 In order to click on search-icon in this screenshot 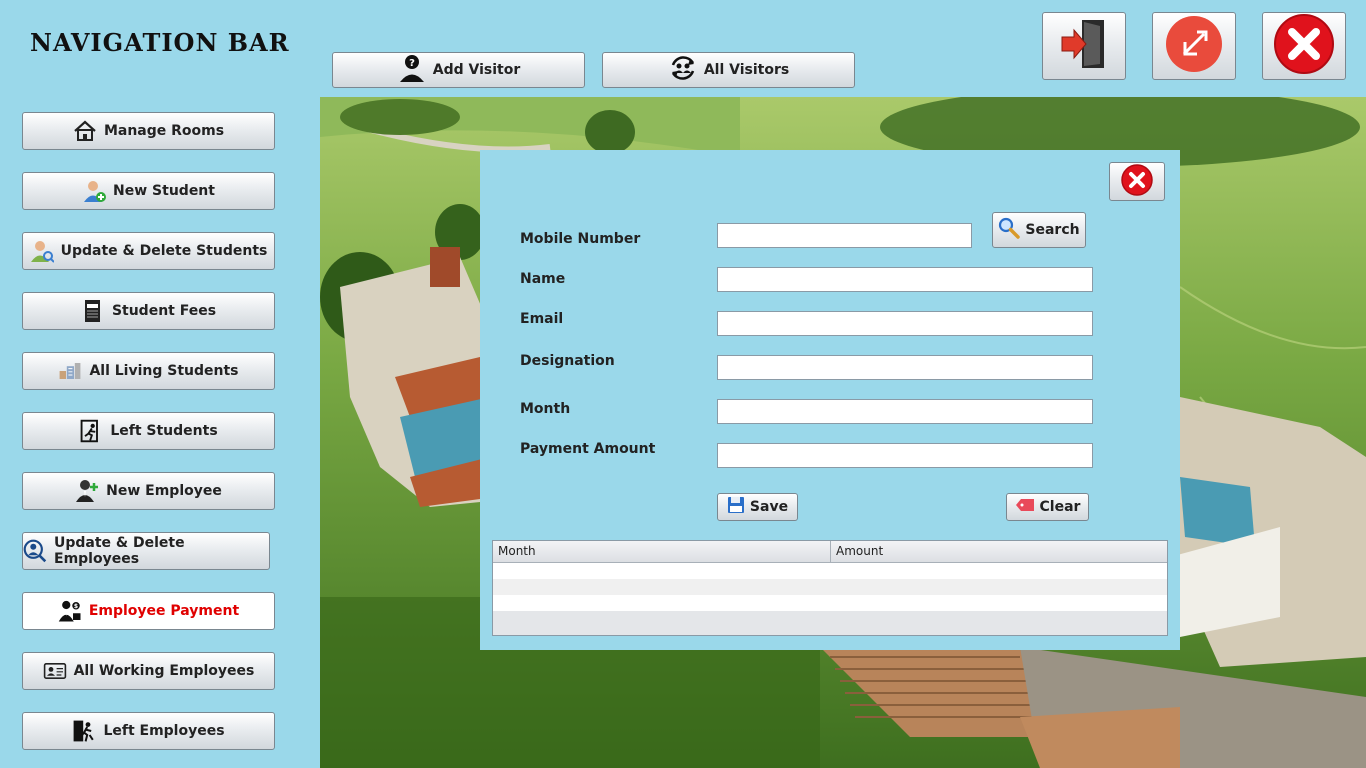, I will do `click(1009, 230)`.